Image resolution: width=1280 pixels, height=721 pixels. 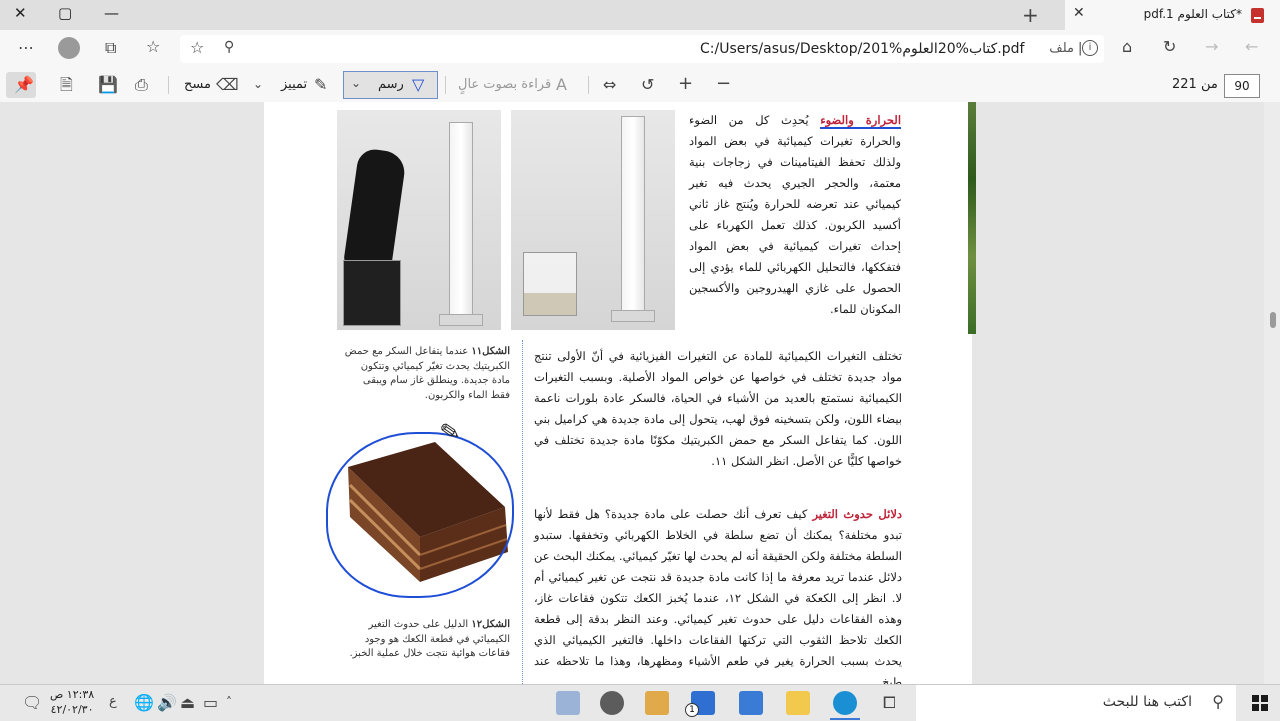 I want to click on highlighter-icon: ✎, so click(x=320, y=85).